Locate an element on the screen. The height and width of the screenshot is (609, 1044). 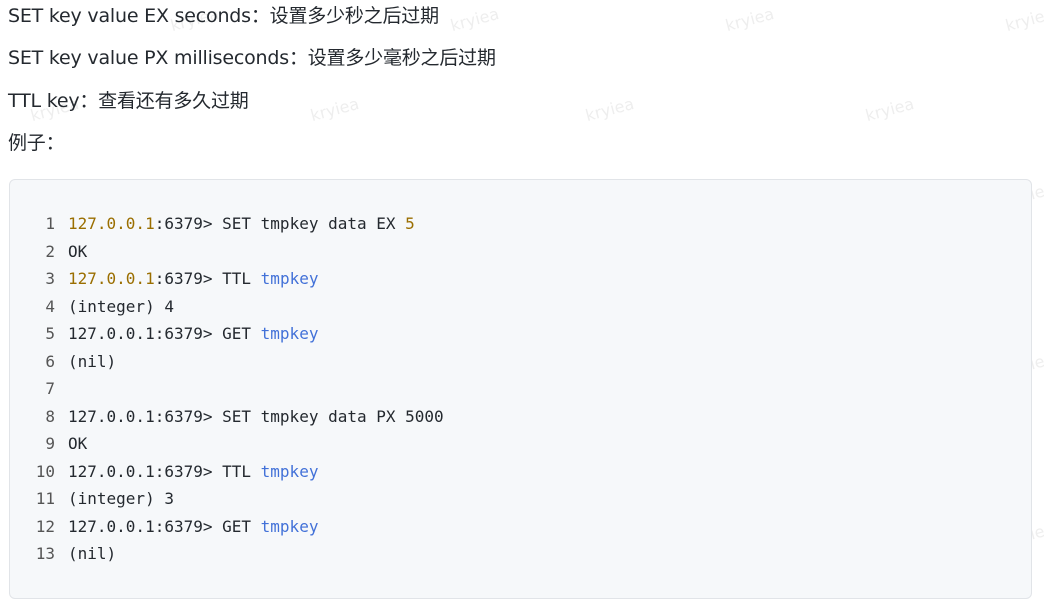
paragraph-ttl: TTL key：查看还有多久过期 is located at coordinates (128, 101).